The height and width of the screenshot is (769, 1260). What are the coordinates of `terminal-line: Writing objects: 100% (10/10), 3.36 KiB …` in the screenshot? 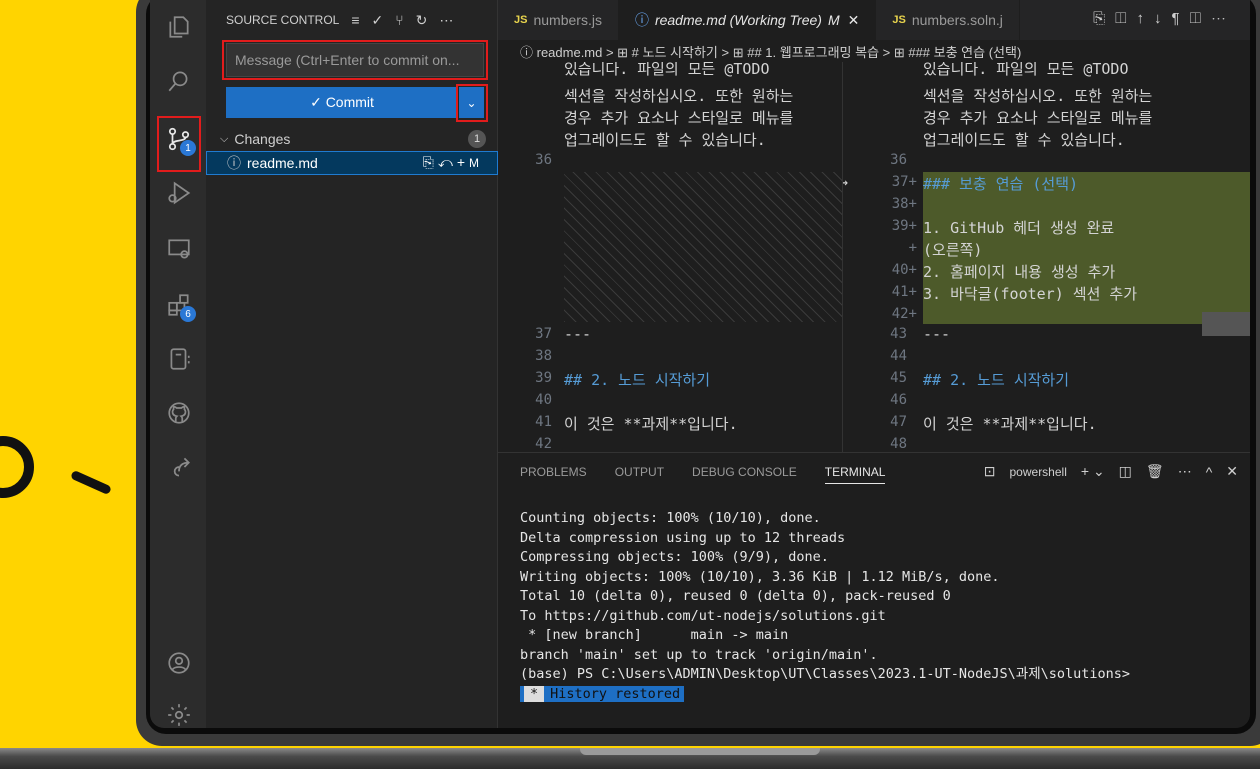 It's located at (760, 576).